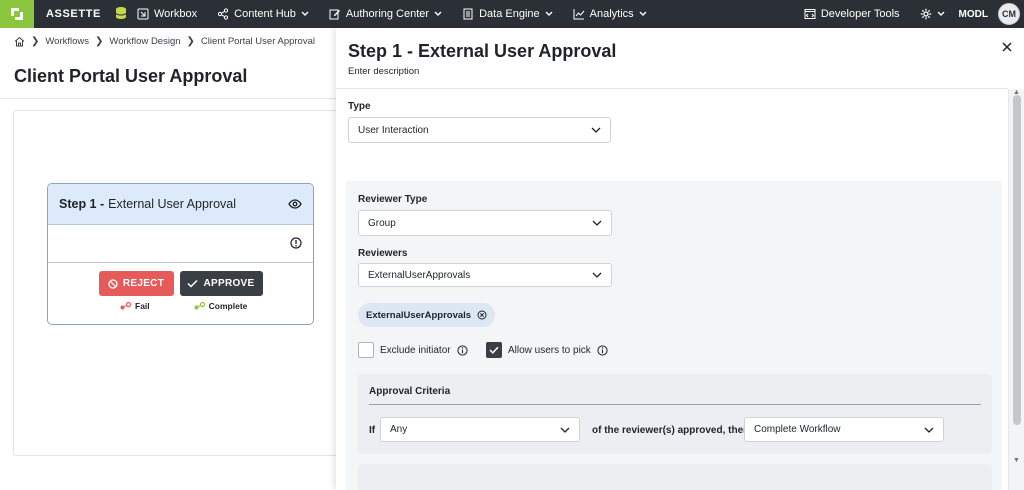 The width and height of the screenshot is (1024, 490). I want to click on nav-data-engine-label: Data Engine, so click(509, 14).